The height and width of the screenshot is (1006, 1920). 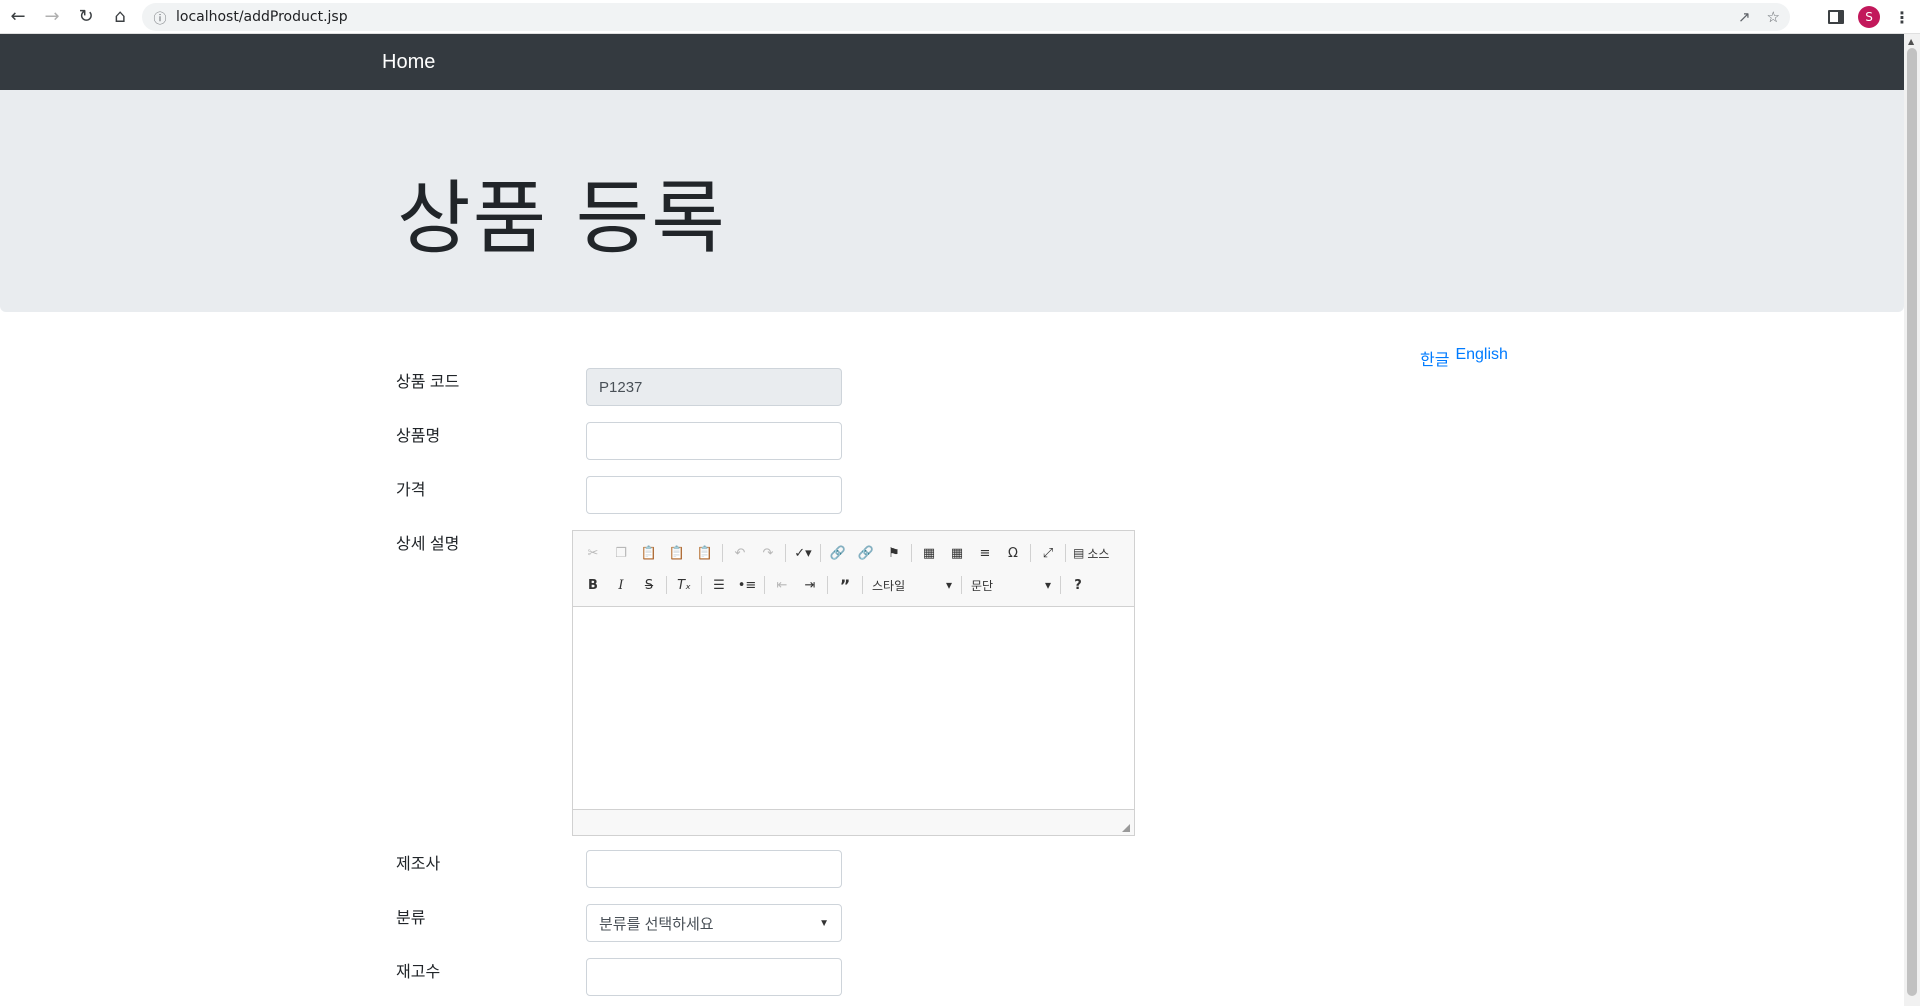 What do you see at coordinates (262, 17) in the screenshot?
I see `url-text: localhost/addProduct.jsp` at bounding box center [262, 17].